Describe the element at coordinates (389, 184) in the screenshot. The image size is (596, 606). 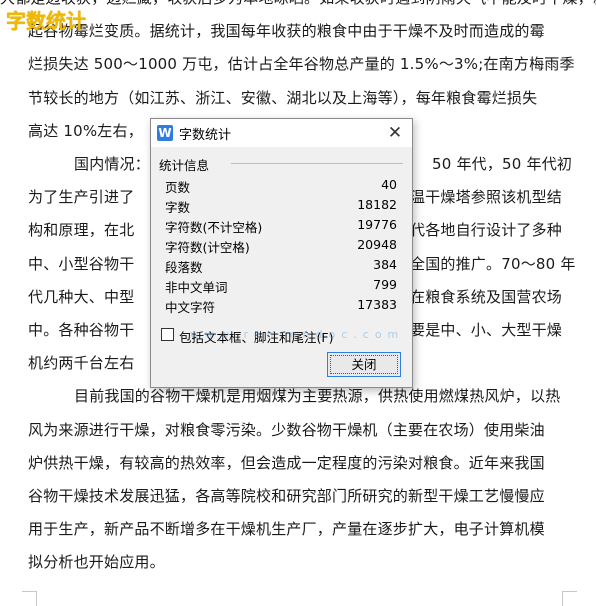
I see `stat-value: 40` at that location.